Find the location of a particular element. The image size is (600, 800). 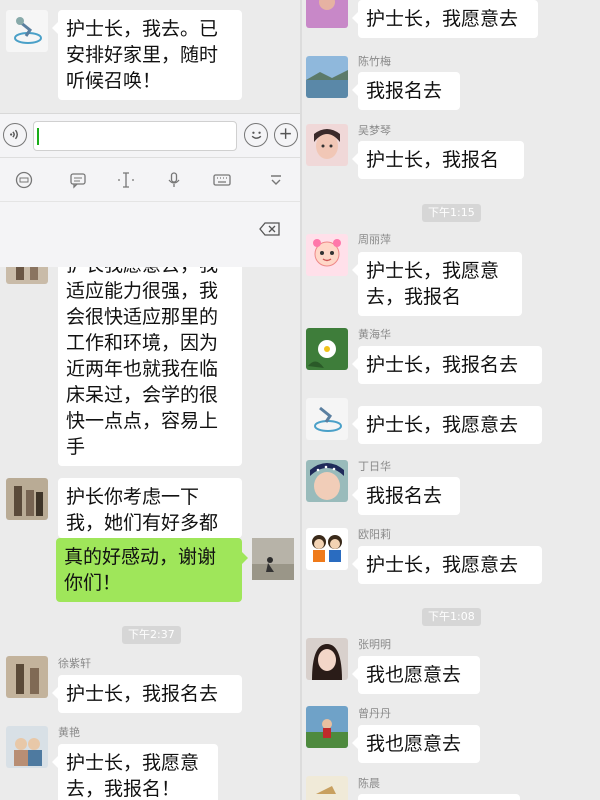

sender-name: 欧阳莉 is located at coordinates (374, 535).